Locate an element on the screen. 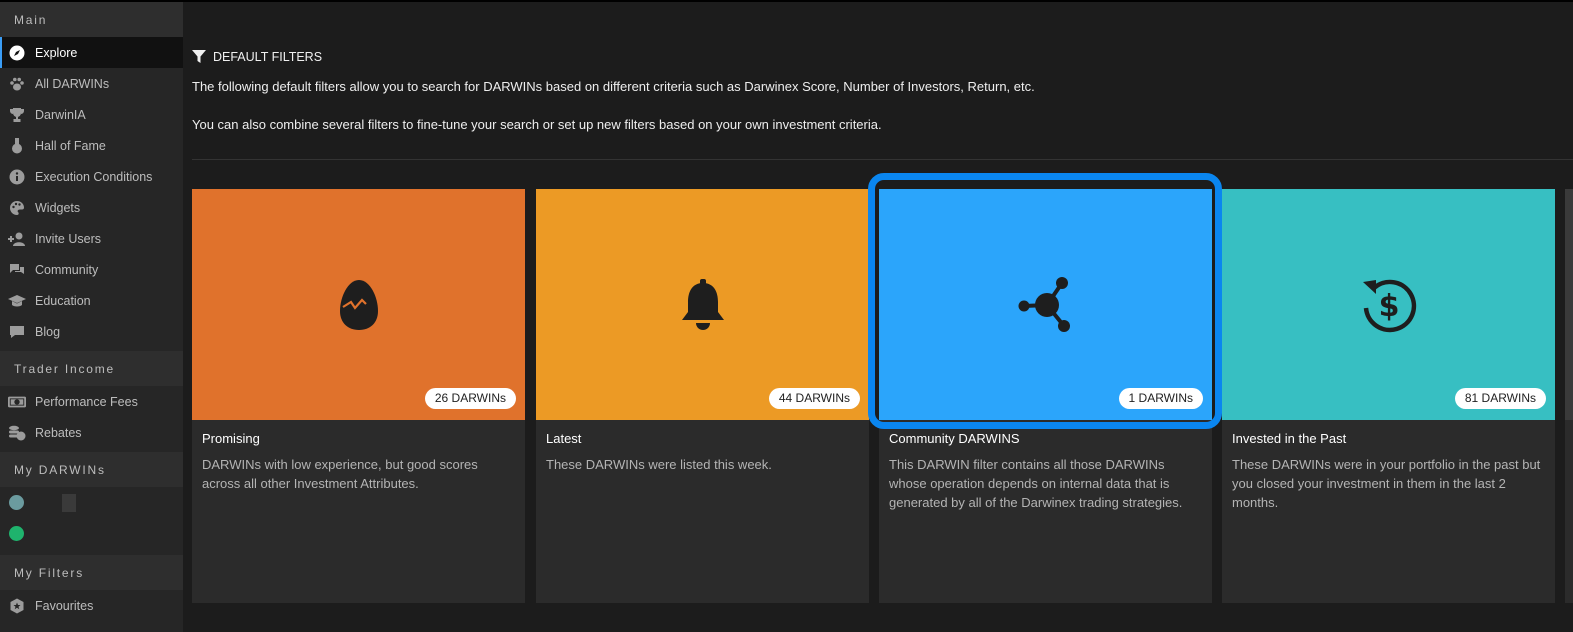 The height and width of the screenshot is (632, 1573). coins-icon is located at coordinates (17, 433).